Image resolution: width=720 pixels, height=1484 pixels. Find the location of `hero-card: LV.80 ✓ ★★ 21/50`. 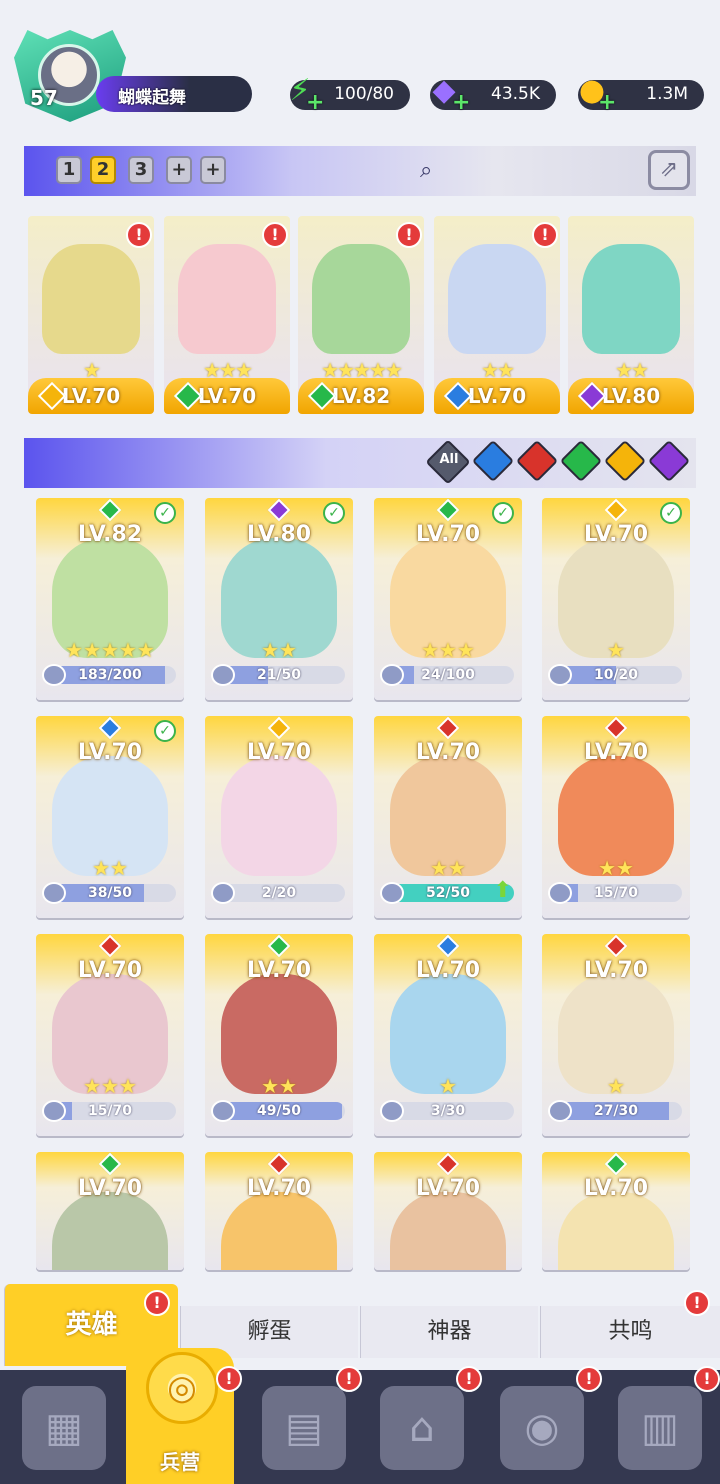

hero-card: LV.80 ✓ ★★ 21/50 is located at coordinates (279, 599).